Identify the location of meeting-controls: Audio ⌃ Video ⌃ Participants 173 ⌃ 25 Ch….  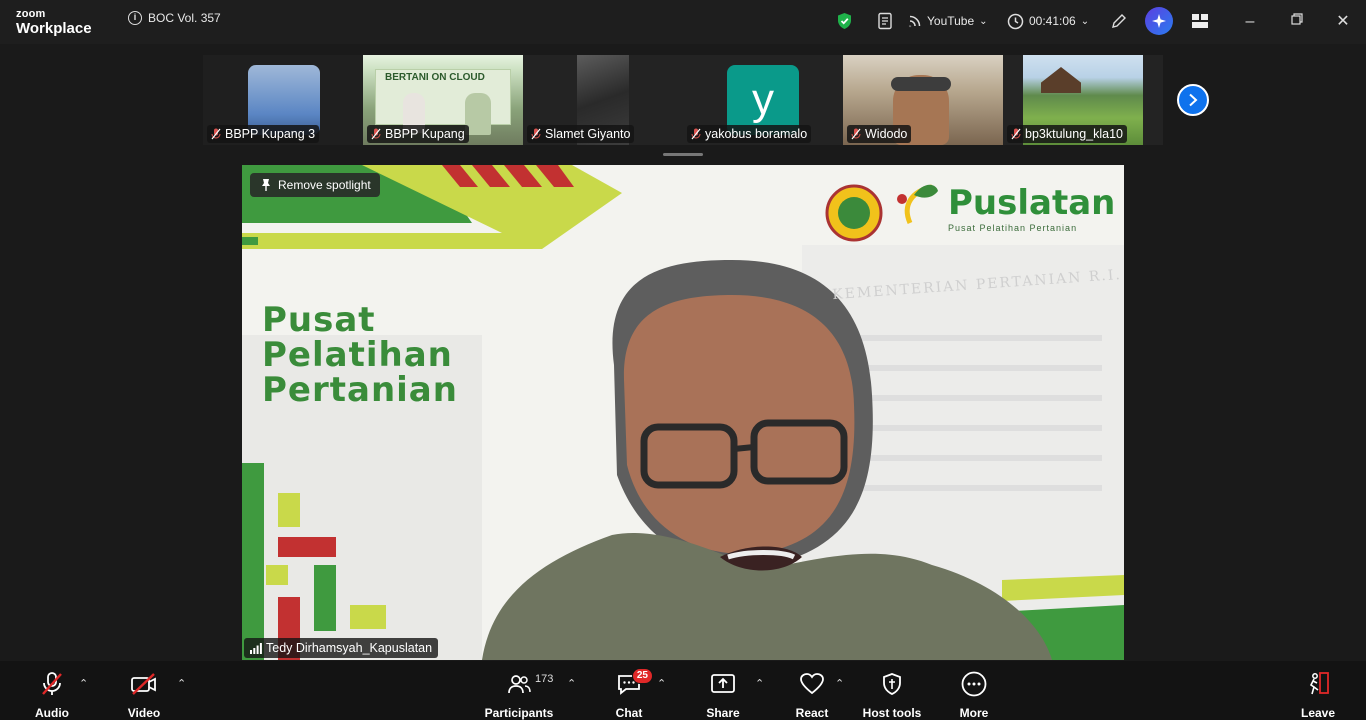
(683, 690).